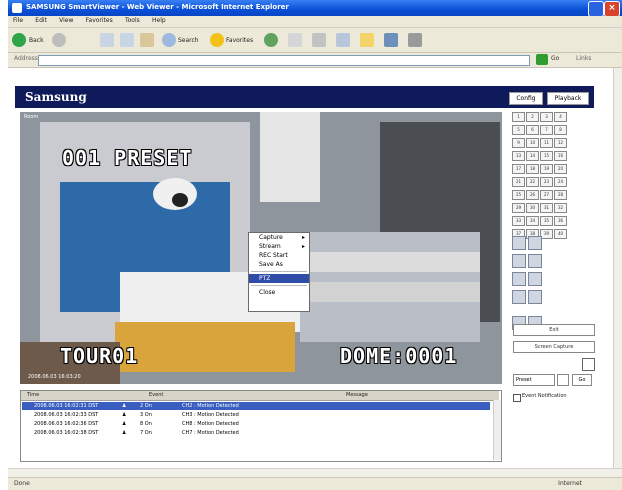 The width and height of the screenshot is (622, 490). Describe the element at coordinates (519, 279) in the screenshot. I see `ptz-down-left-button` at that location.